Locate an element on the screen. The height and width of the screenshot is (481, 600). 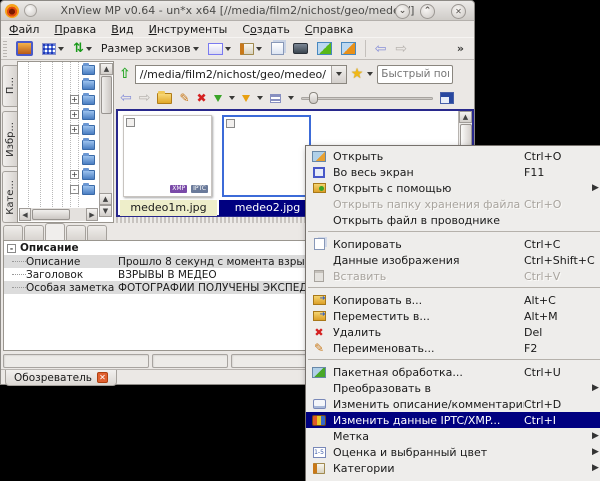
thumbnail-size-slider is located at coordinates (366, 98).